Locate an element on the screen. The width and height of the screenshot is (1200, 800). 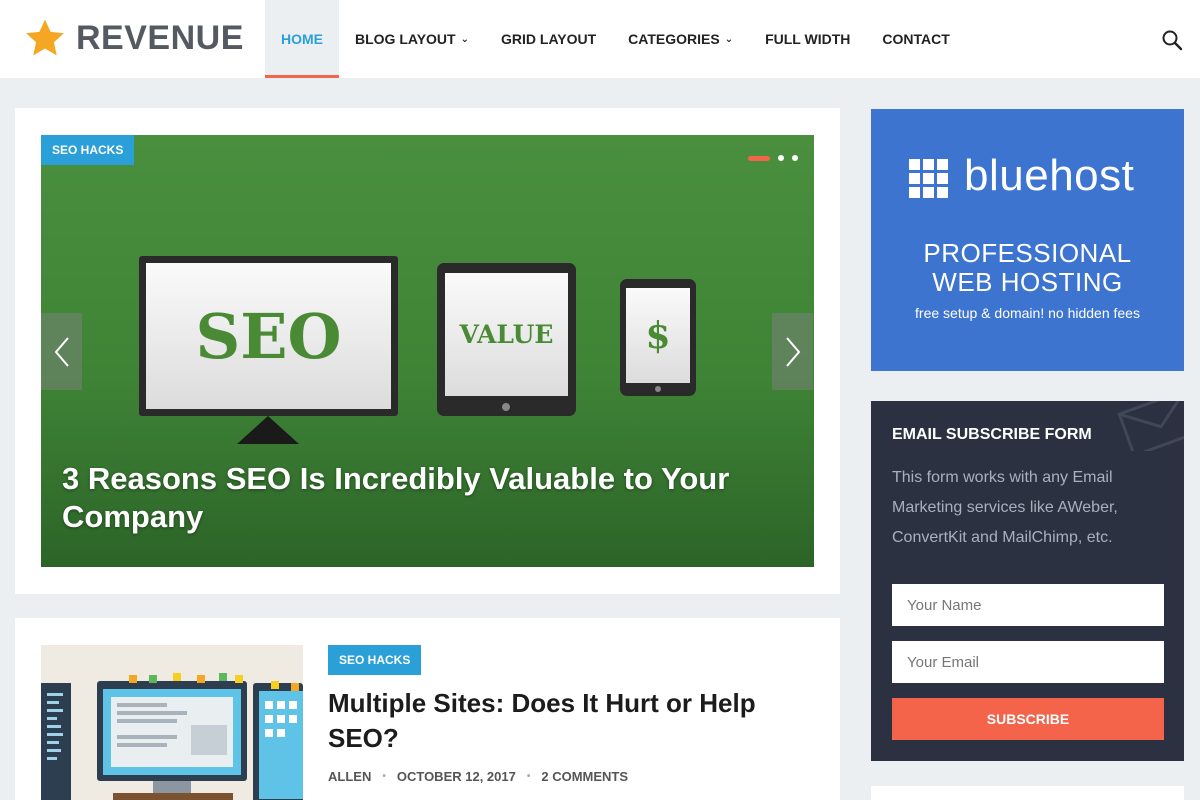
post-meta: ALLEN • OCTOBER 12, 2017 • 2 COMMENTS is located at coordinates (478, 776).